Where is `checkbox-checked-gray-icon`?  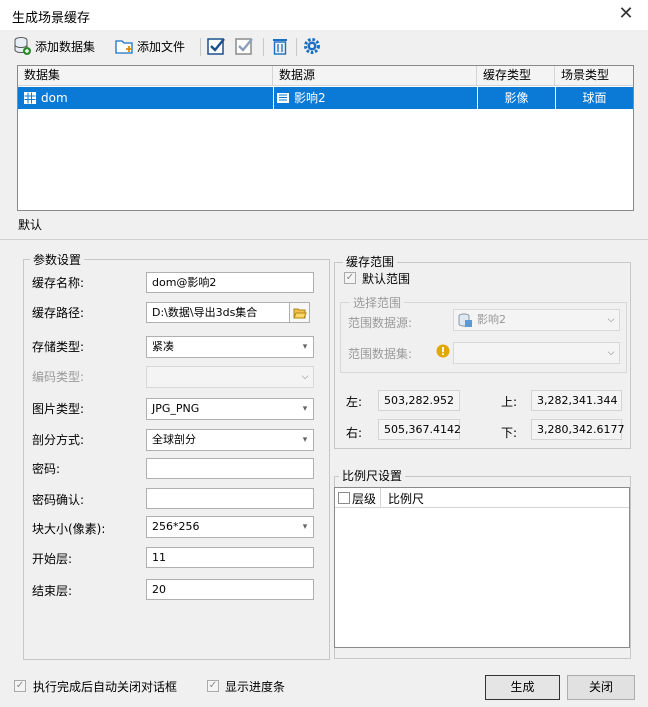
checkbox-checked-gray-icon is located at coordinates (244, 46).